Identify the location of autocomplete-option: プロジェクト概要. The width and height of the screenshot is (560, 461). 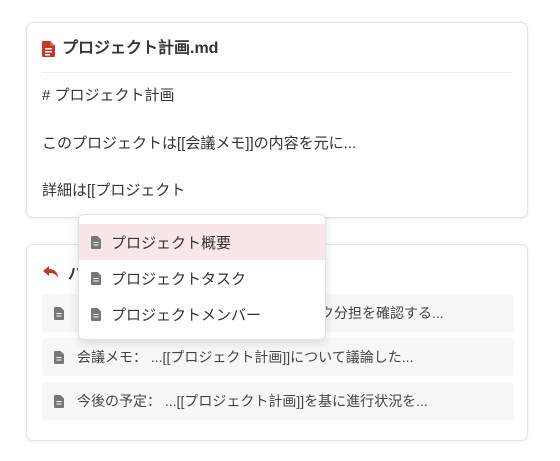
(202, 242).